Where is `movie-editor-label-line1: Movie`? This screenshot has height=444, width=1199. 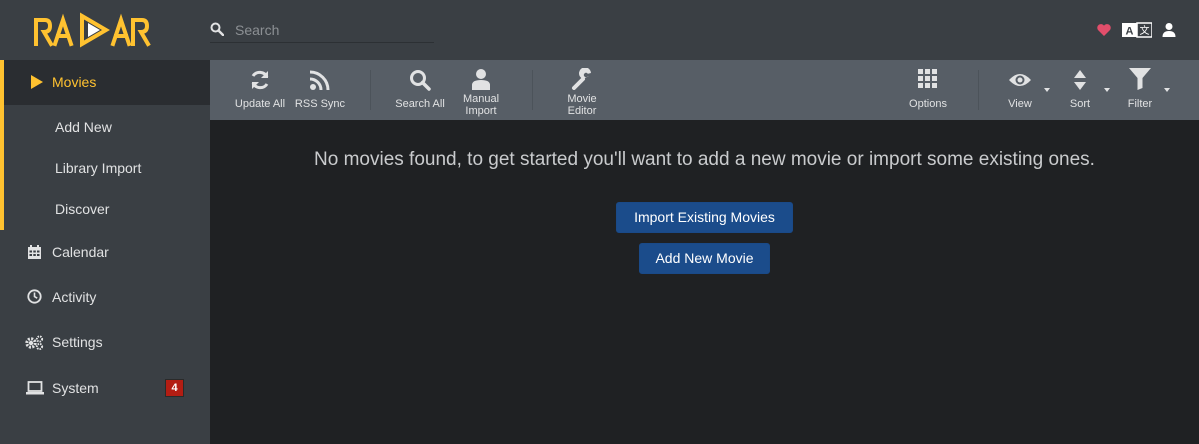
movie-editor-label-line1: Movie is located at coordinates (582, 99).